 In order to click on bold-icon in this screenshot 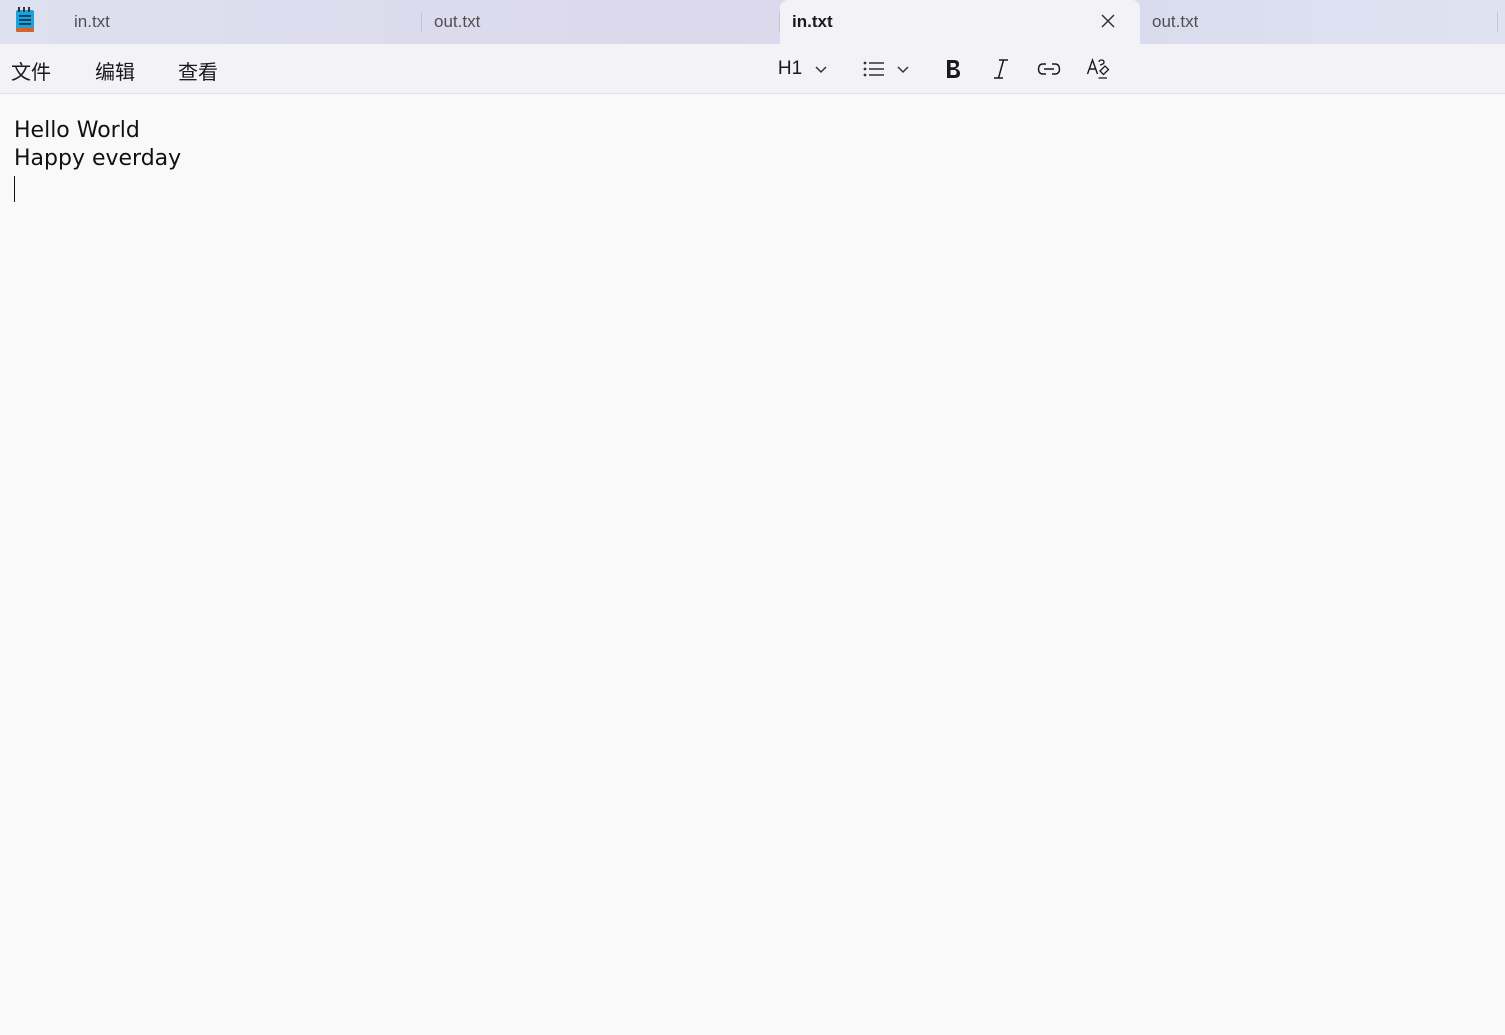, I will do `click(953, 69)`.